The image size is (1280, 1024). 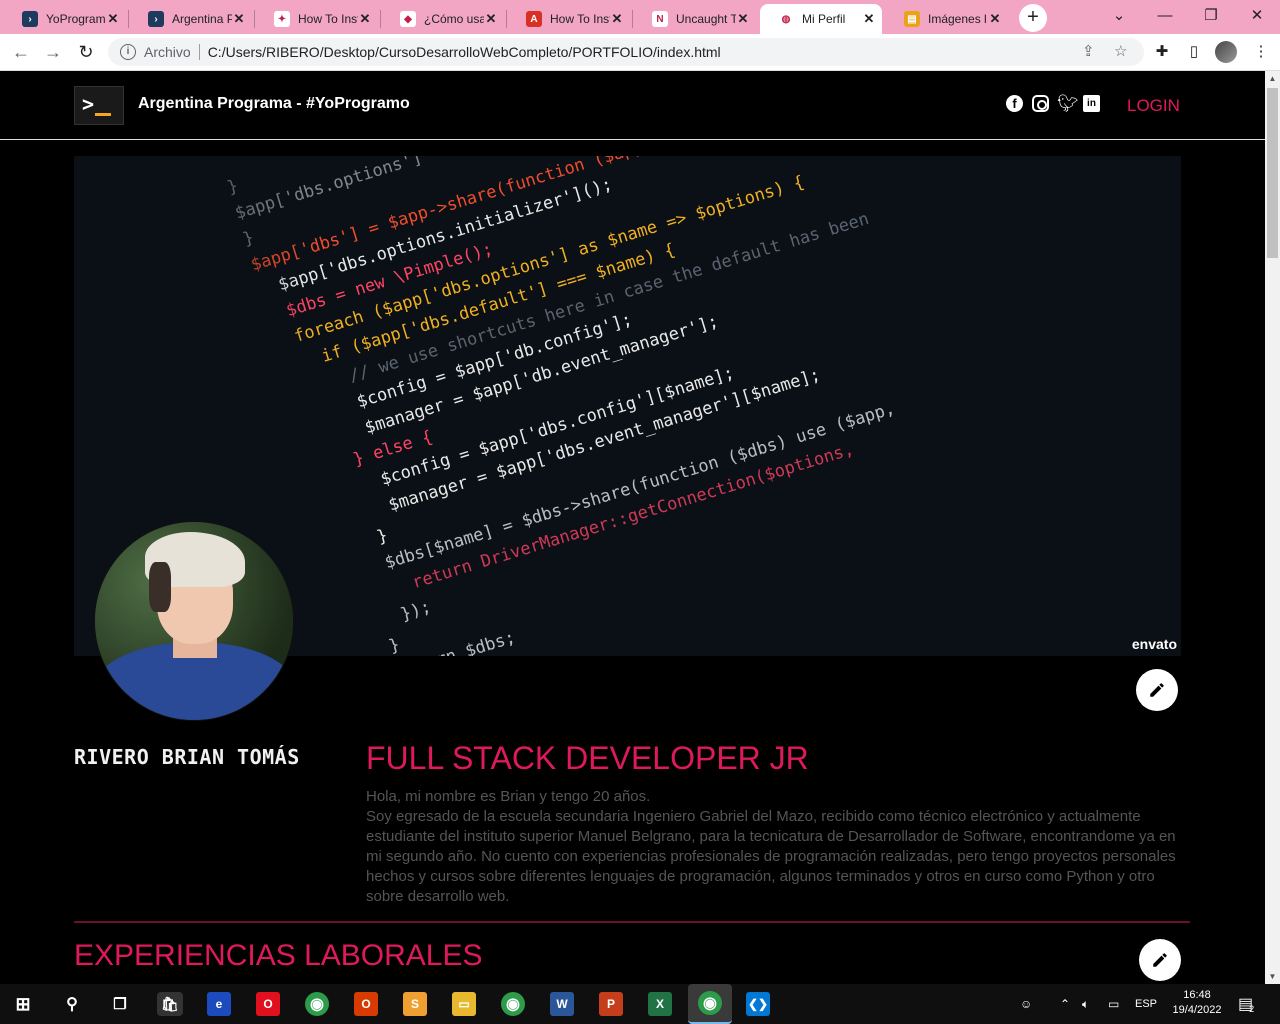 I want to click on pencil-icon, so click(x=1160, y=960).